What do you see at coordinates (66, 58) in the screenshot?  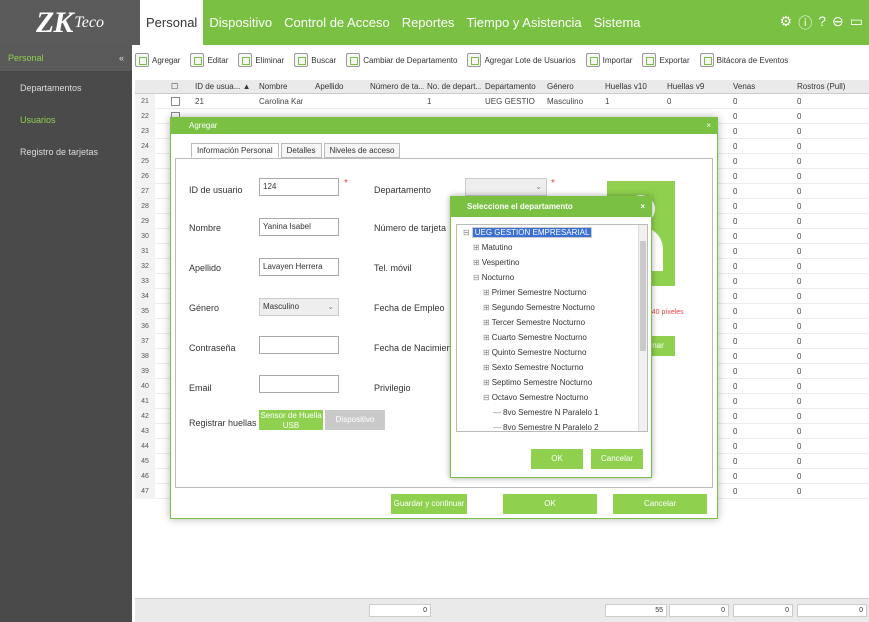 I see `sidebar-header: Personal «` at bounding box center [66, 58].